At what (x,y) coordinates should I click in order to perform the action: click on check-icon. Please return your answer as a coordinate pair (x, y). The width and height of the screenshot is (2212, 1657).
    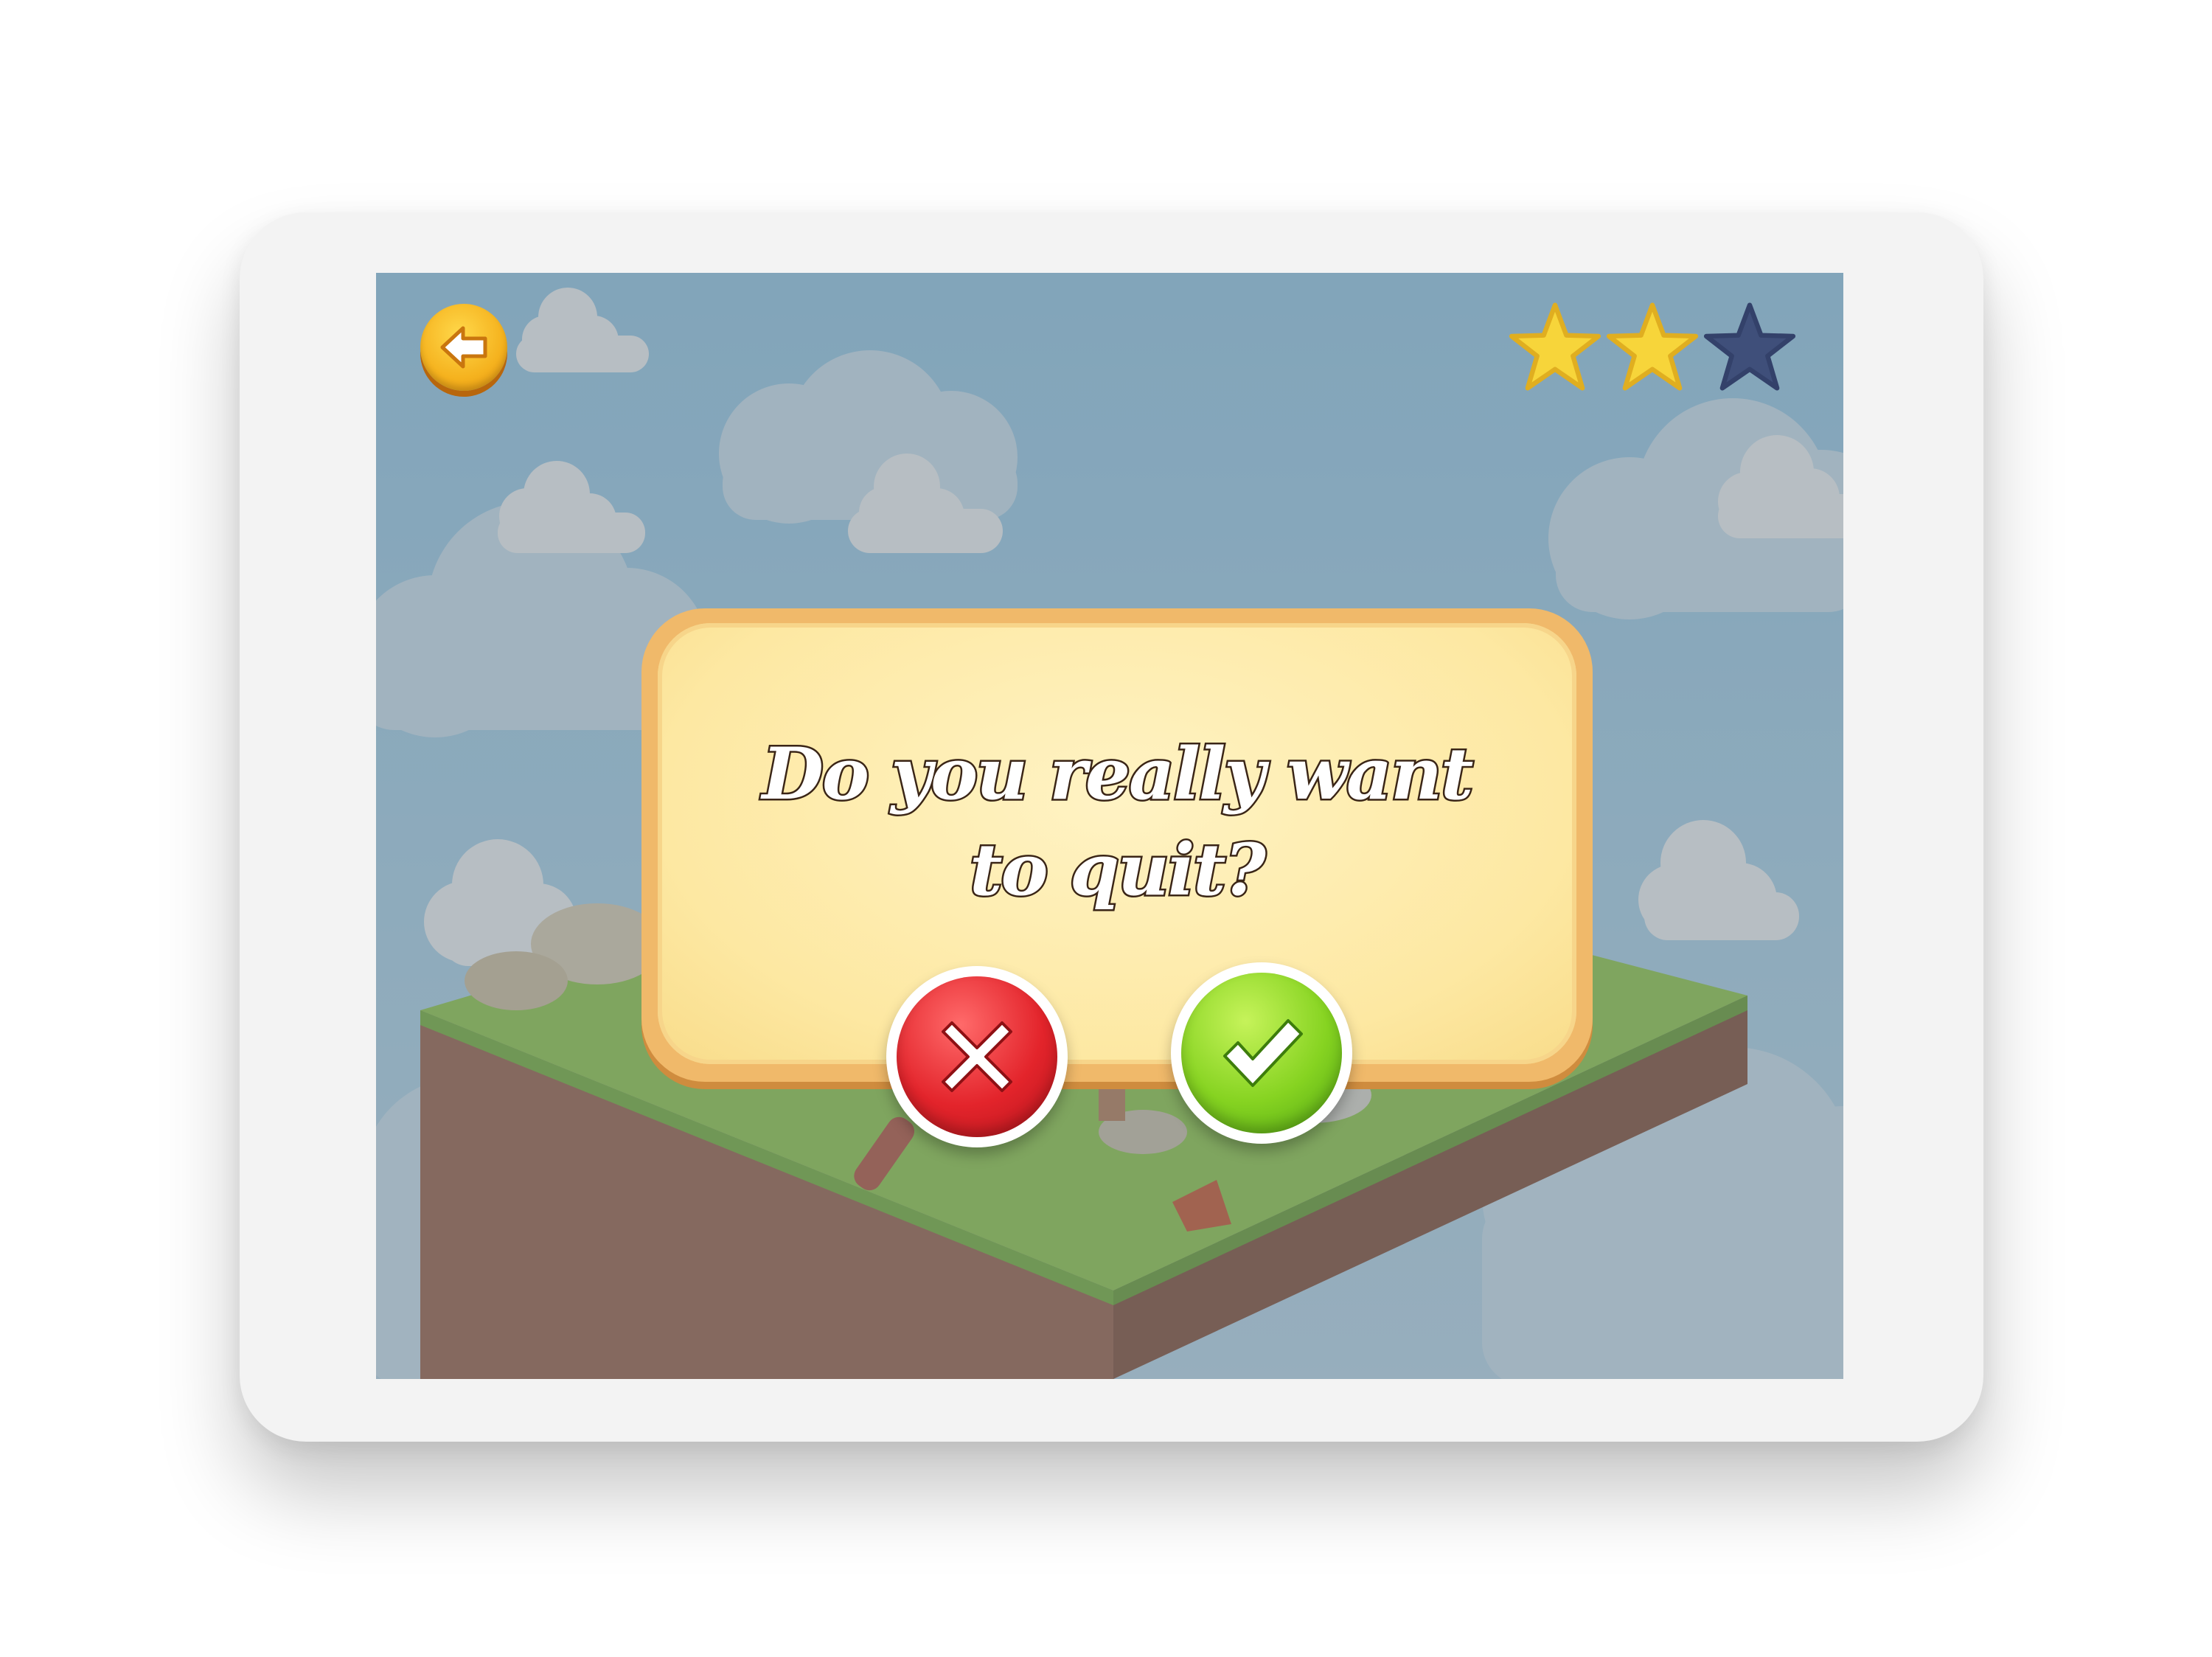
    Looking at the image, I should click on (1263, 1053).